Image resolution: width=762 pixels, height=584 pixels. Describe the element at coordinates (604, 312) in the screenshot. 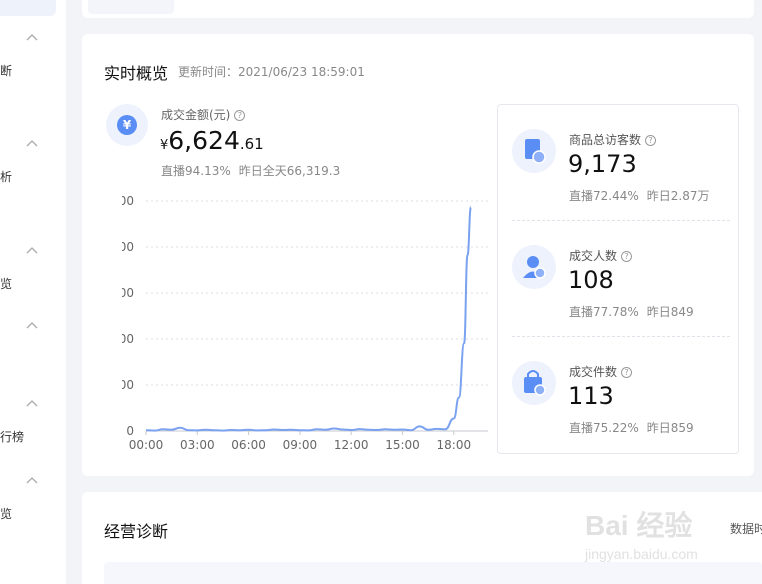

I see `stat-live-share: 直播77.78%` at that location.